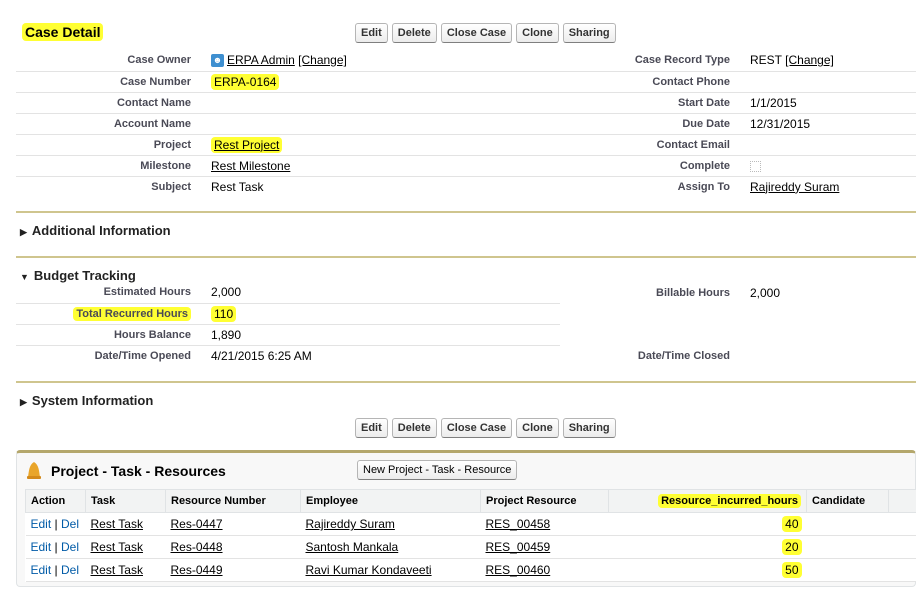  Describe the element at coordinates (653, 103) in the screenshot. I see `start-date-label: Start Date` at that location.